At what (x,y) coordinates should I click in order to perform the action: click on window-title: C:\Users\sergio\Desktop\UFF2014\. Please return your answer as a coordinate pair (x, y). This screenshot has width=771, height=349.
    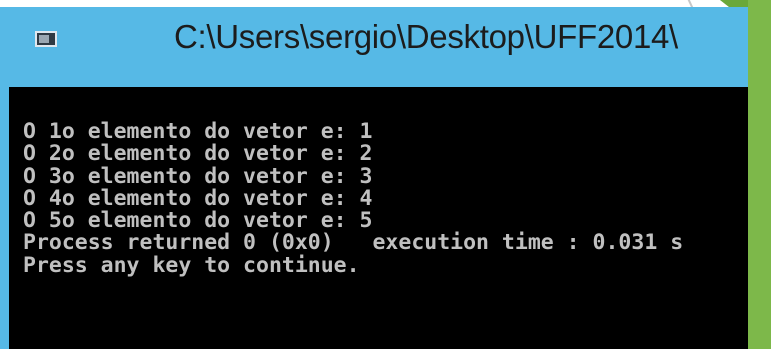
    Looking at the image, I should click on (426, 36).